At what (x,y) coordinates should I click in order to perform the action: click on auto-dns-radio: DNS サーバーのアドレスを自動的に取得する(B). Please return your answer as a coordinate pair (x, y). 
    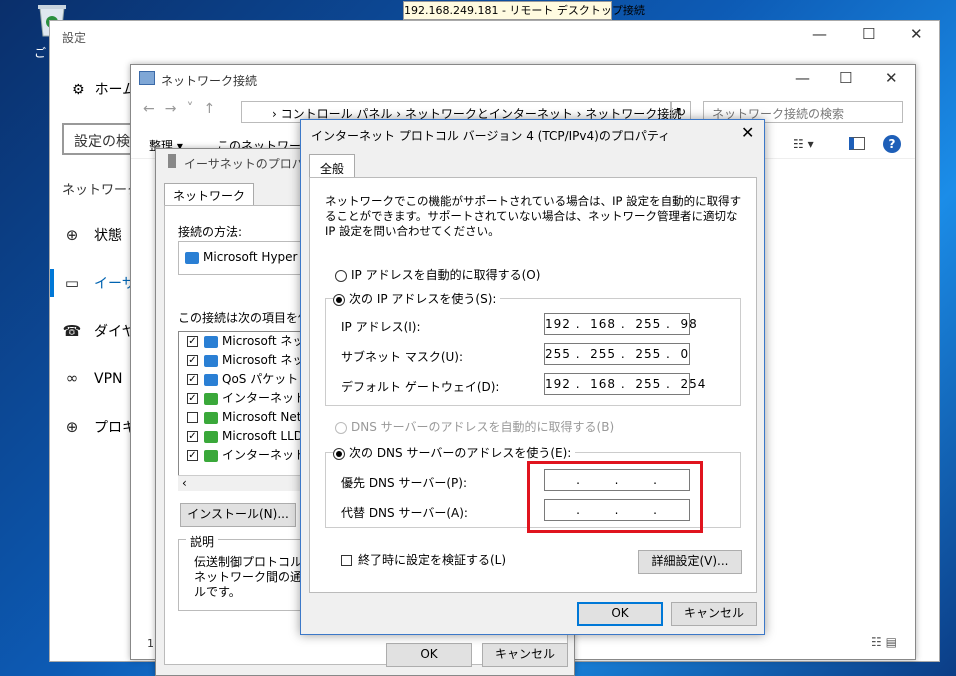
    Looking at the image, I should click on (474, 426).